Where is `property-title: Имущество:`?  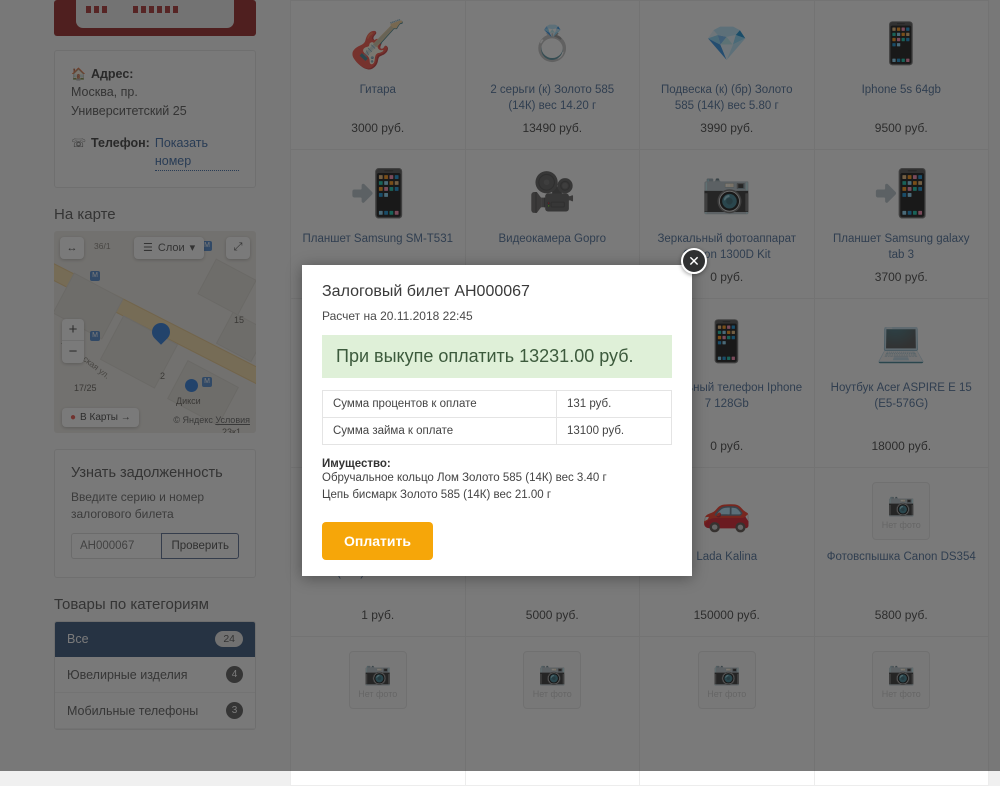 property-title: Имущество: is located at coordinates (356, 464).